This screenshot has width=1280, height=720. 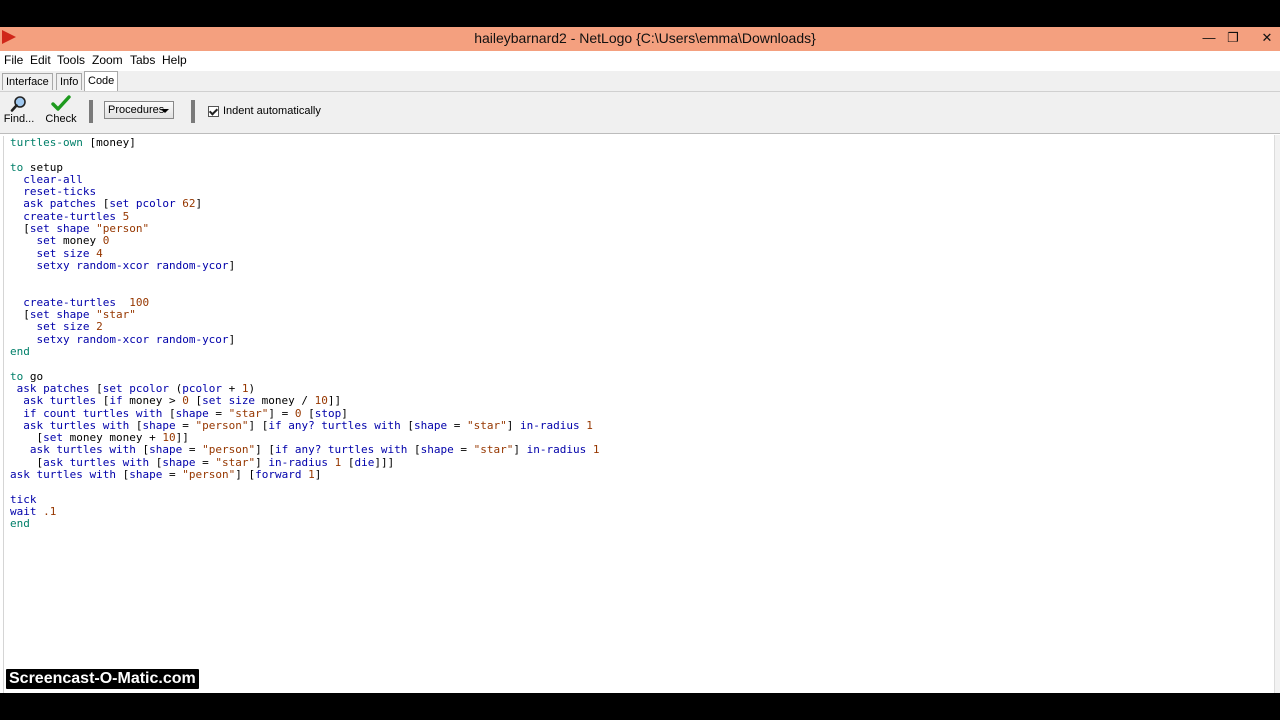 What do you see at coordinates (364, 462) in the screenshot?
I see `code-token: die` at bounding box center [364, 462].